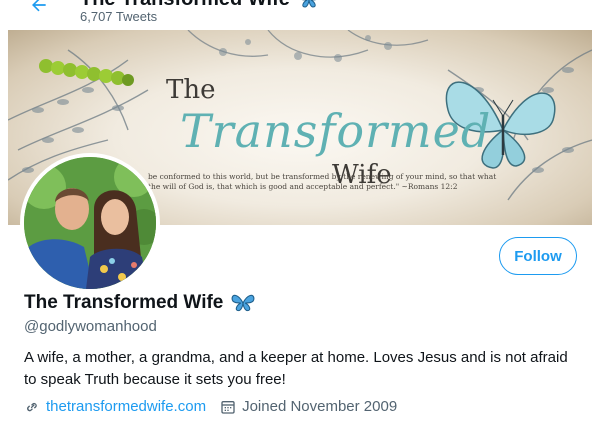  I want to click on joined-info: Joined November 2009, so click(308, 406).